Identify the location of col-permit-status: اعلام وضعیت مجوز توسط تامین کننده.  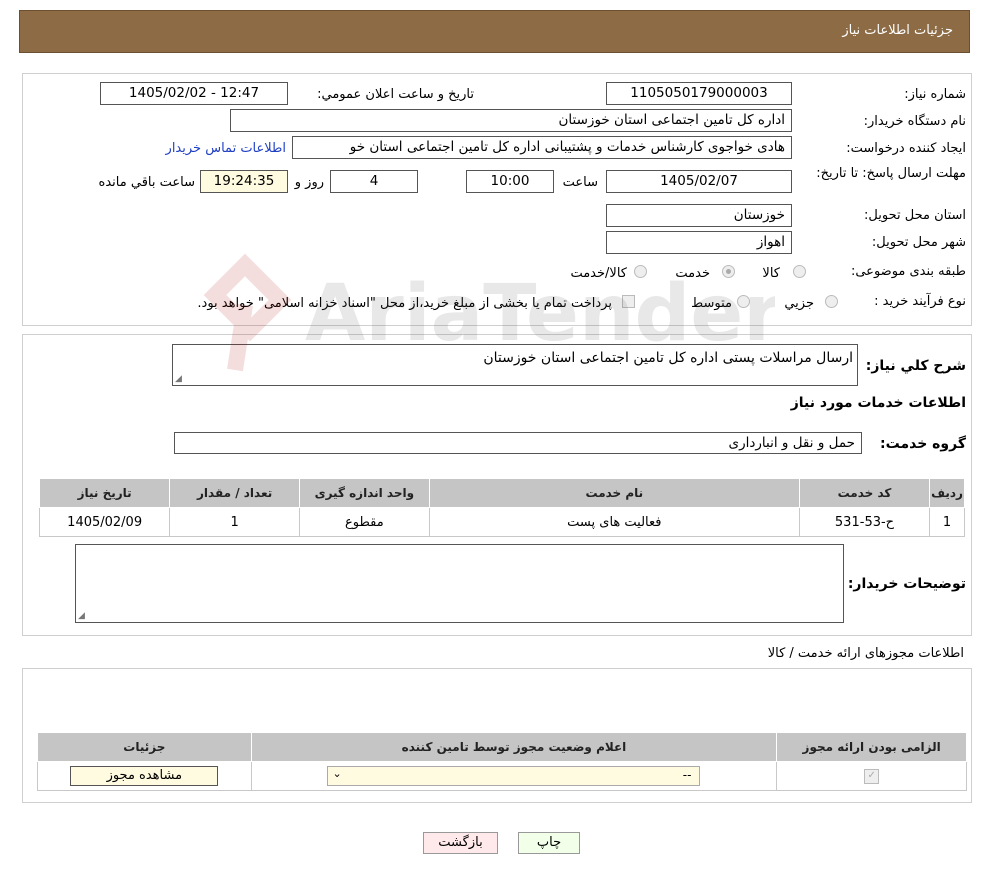
(514, 747).